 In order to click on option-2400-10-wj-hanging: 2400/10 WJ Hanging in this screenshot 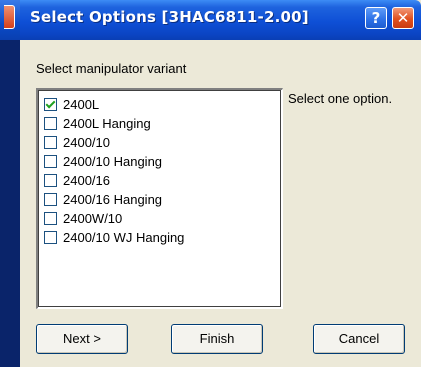, I will do `click(114, 237)`.